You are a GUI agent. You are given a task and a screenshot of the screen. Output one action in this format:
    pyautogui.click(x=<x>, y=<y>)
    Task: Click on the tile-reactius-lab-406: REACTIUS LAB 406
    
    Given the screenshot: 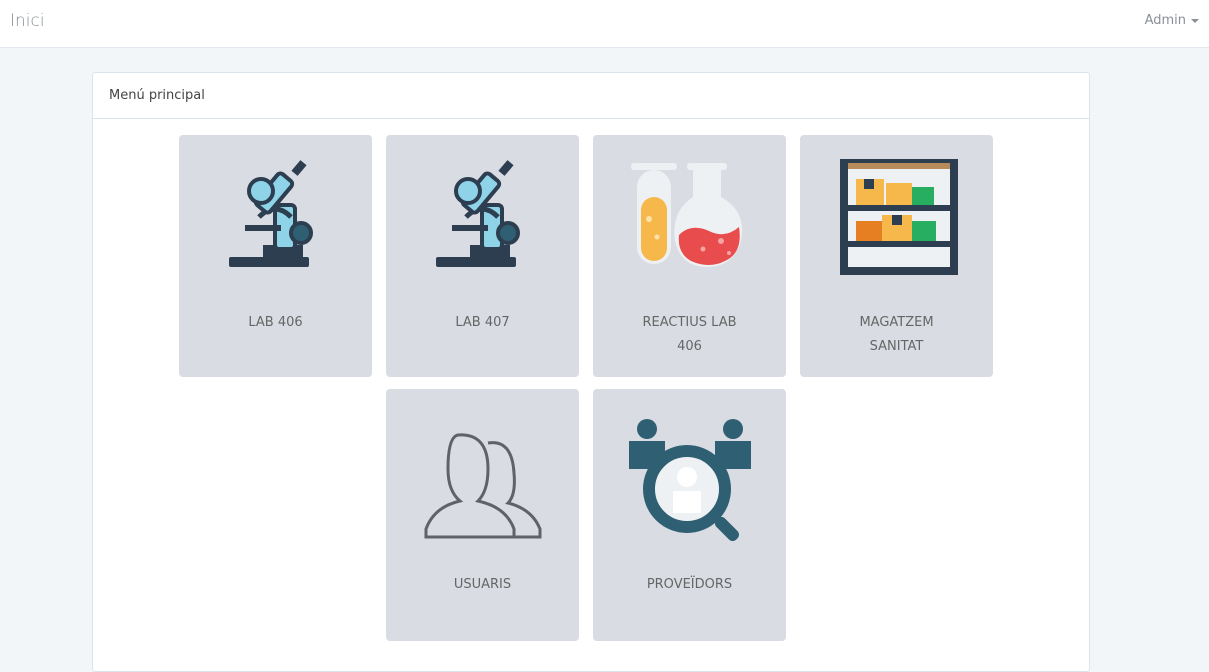 What is the action you would take?
    pyautogui.click(x=689, y=256)
    